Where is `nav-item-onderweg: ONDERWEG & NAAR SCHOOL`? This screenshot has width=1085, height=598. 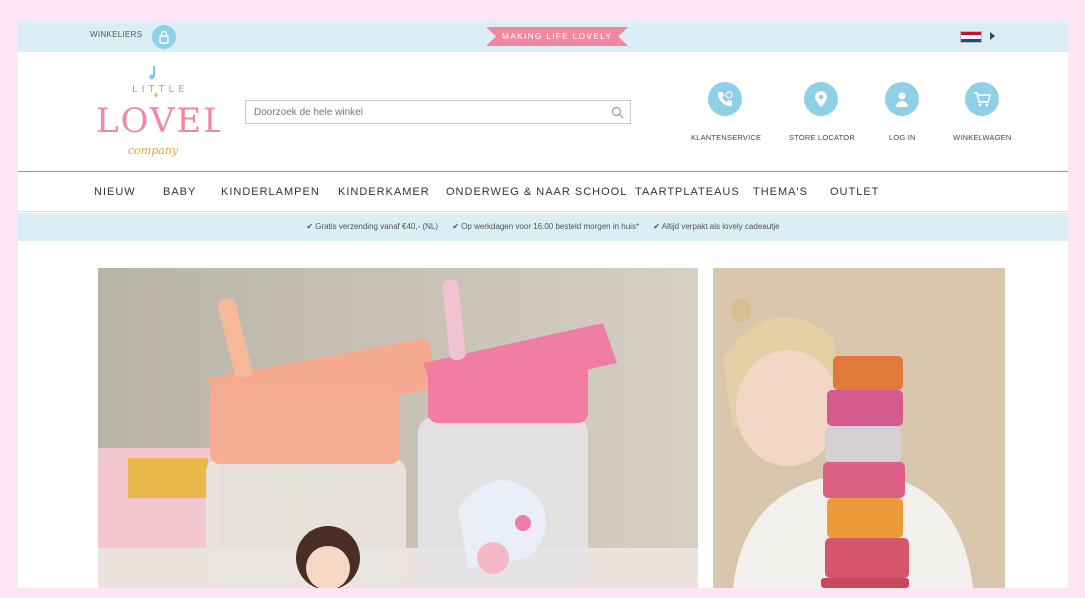 nav-item-onderweg: ONDERWEG & NAAR SCHOOL is located at coordinates (536, 192).